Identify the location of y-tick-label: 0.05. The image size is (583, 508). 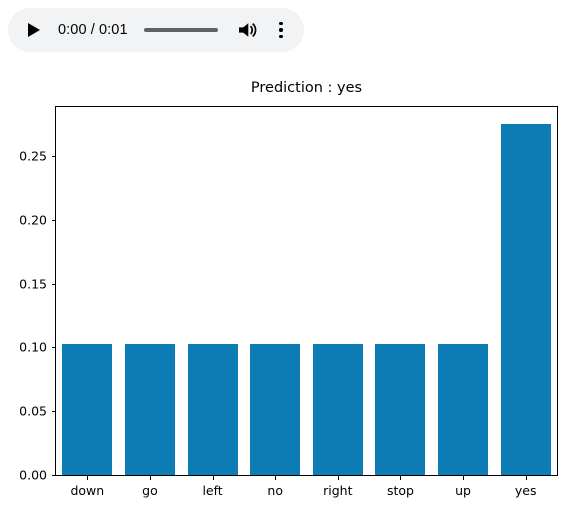
(33, 411).